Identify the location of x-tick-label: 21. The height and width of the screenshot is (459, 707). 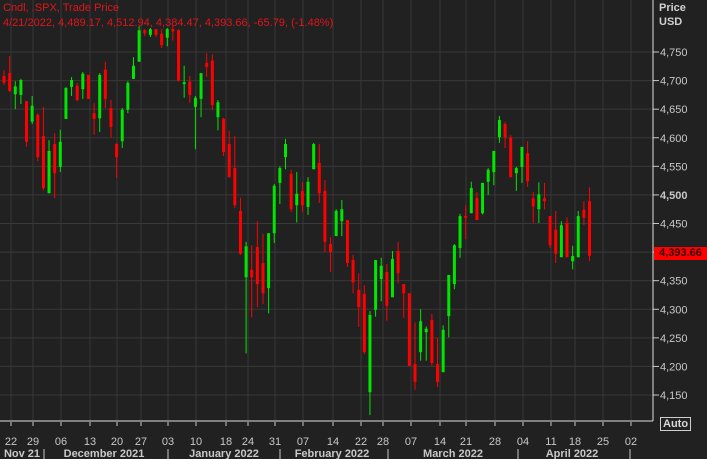
(466, 442).